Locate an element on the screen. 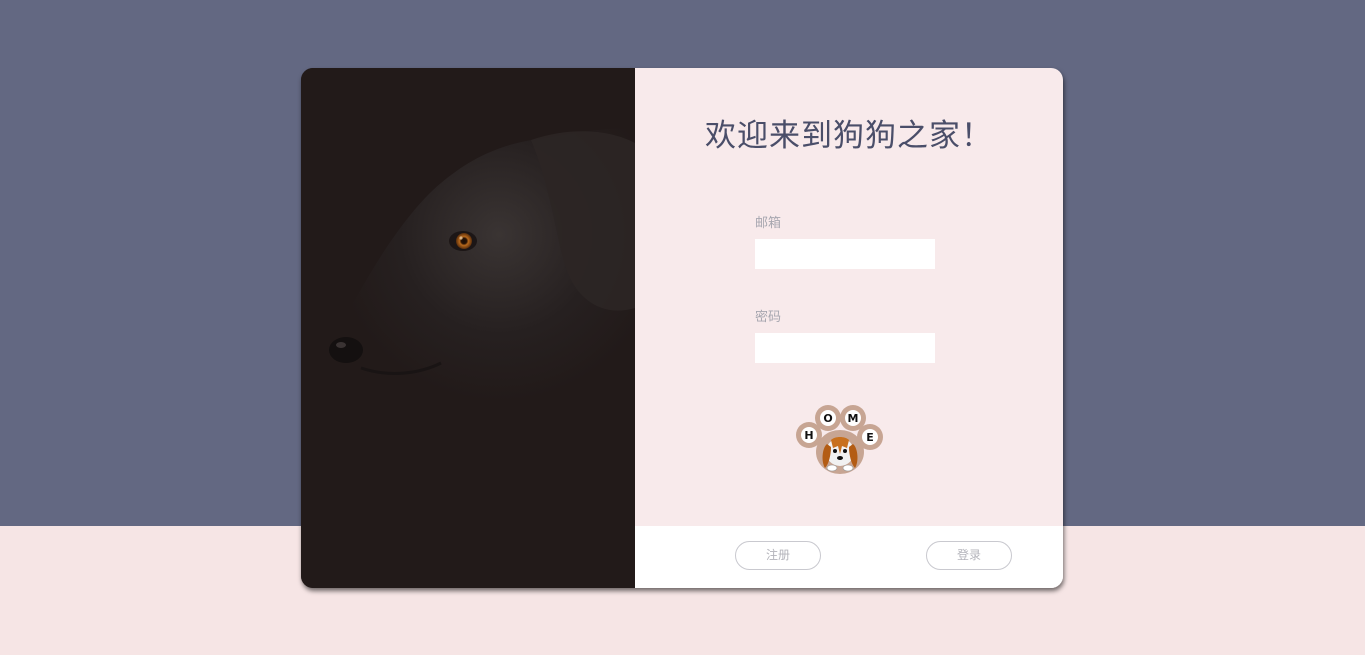  logo-letter-h: H is located at coordinates (808, 435).